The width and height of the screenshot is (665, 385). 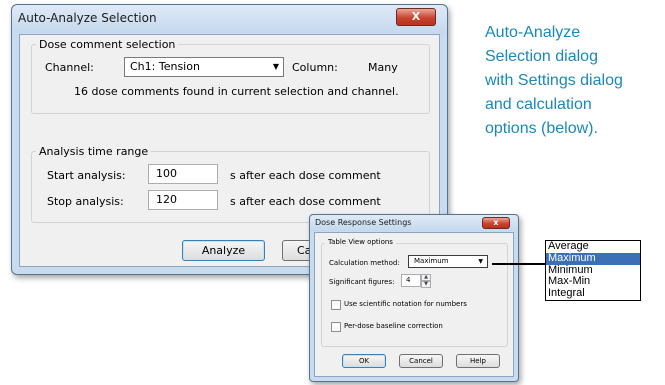 What do you see at coordinates (363, 222) in the screenshot?
I see `settings-title: Dose Response Settings` at bounding box center [363, 222].